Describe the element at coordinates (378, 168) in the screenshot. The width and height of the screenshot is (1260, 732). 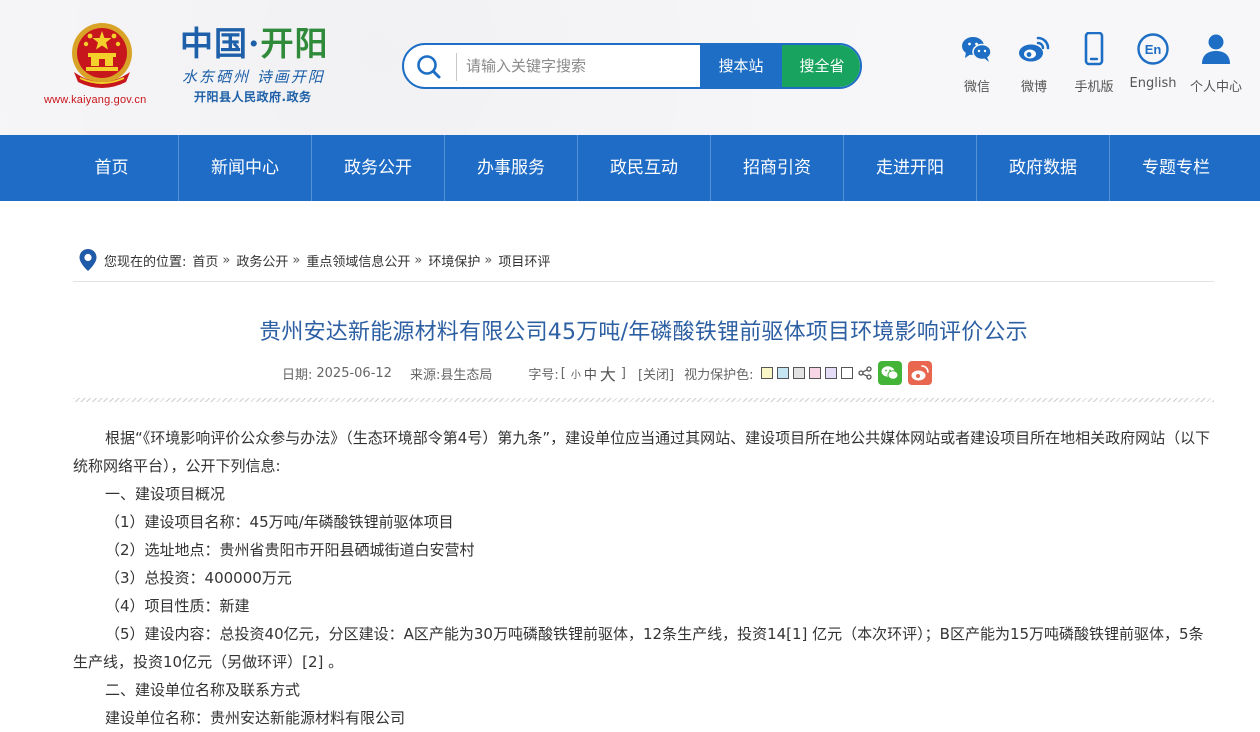
I see `nav-item-gov-affairs: 政务公开` at that location.